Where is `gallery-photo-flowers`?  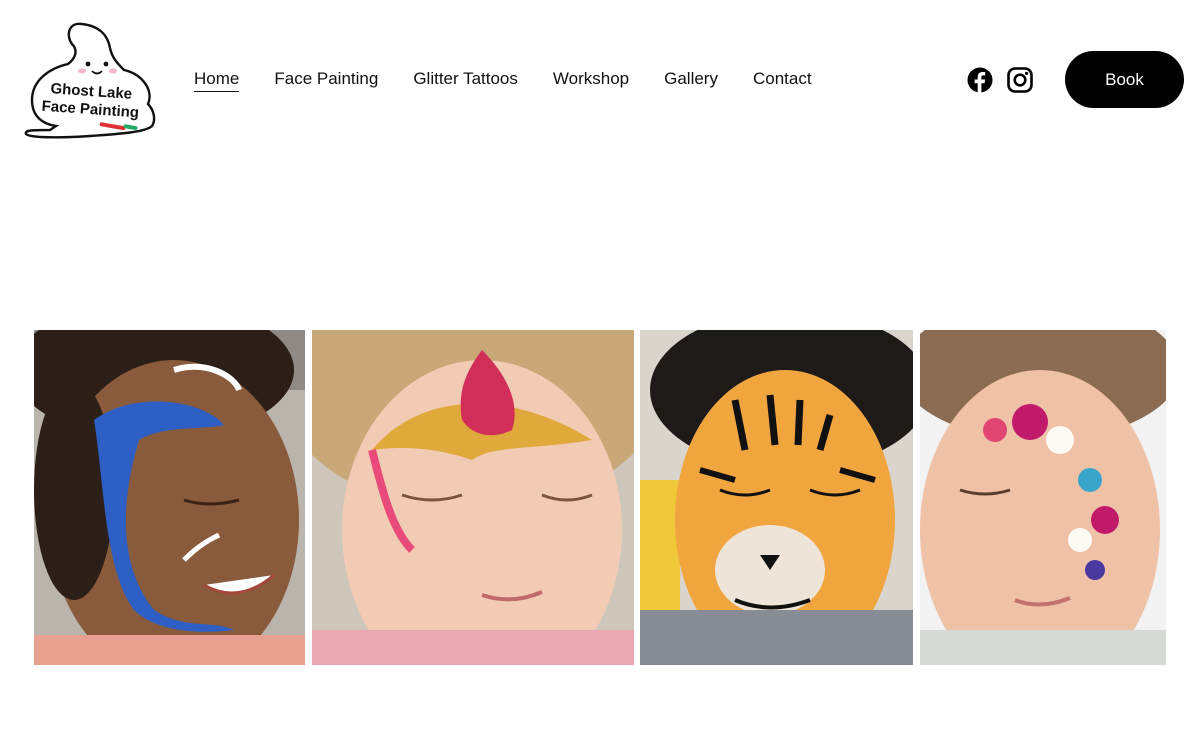
gallery-photo-flowers is located at coordinates (1043, 497).